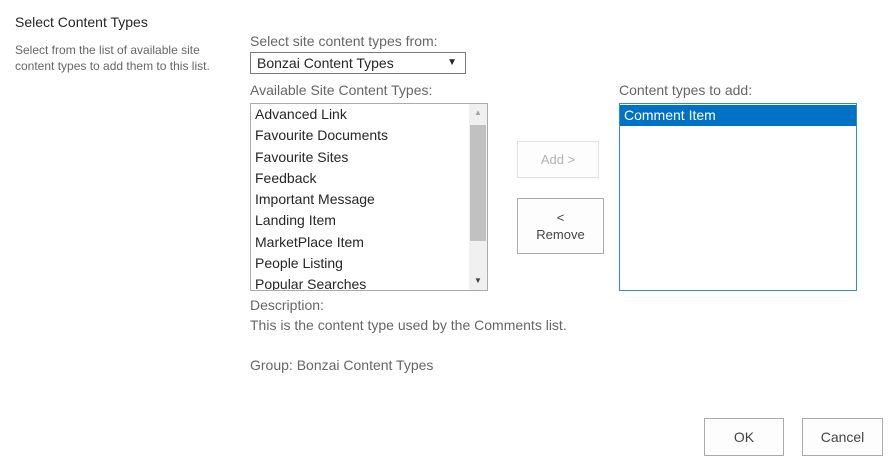 The width and height of the screenshot is (888, 460). I want to click on ok-button: OK, so click(744, 437).